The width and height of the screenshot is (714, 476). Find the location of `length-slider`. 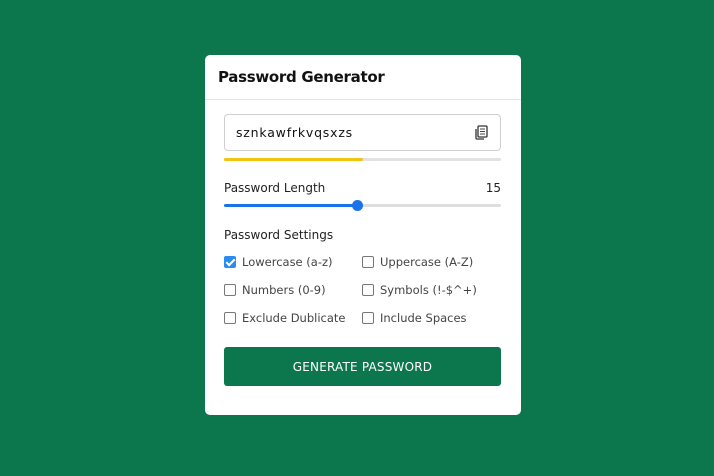

length-slider is located at coordinates (362, 205).